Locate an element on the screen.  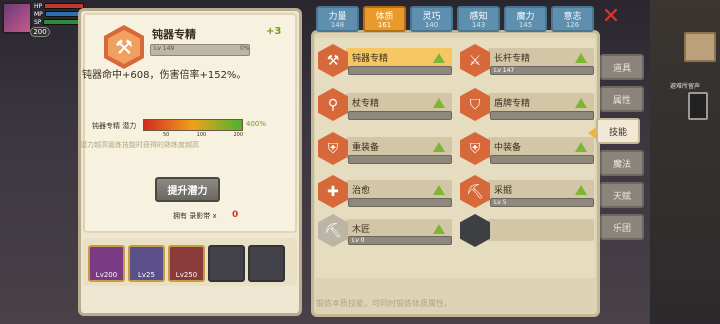
skill-progress-bar: Lv 5 is located at coordinates (542, 202).